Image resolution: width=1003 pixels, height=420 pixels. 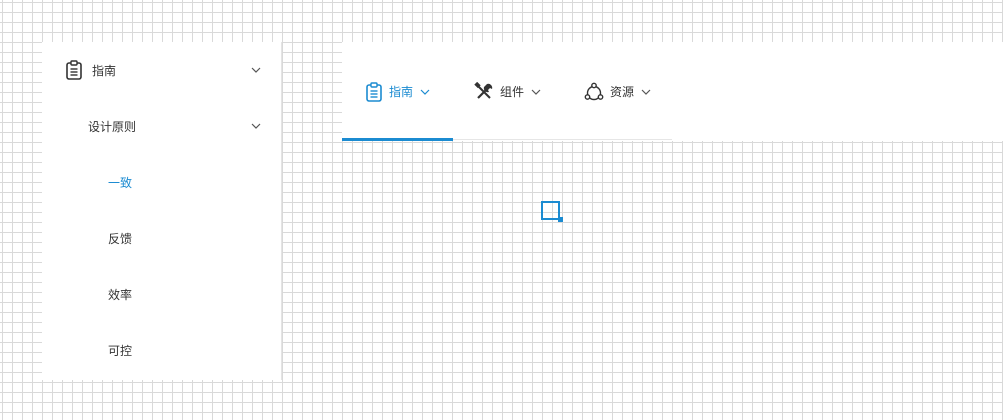 I want to click on network-icon, so click(x=594, y=91).